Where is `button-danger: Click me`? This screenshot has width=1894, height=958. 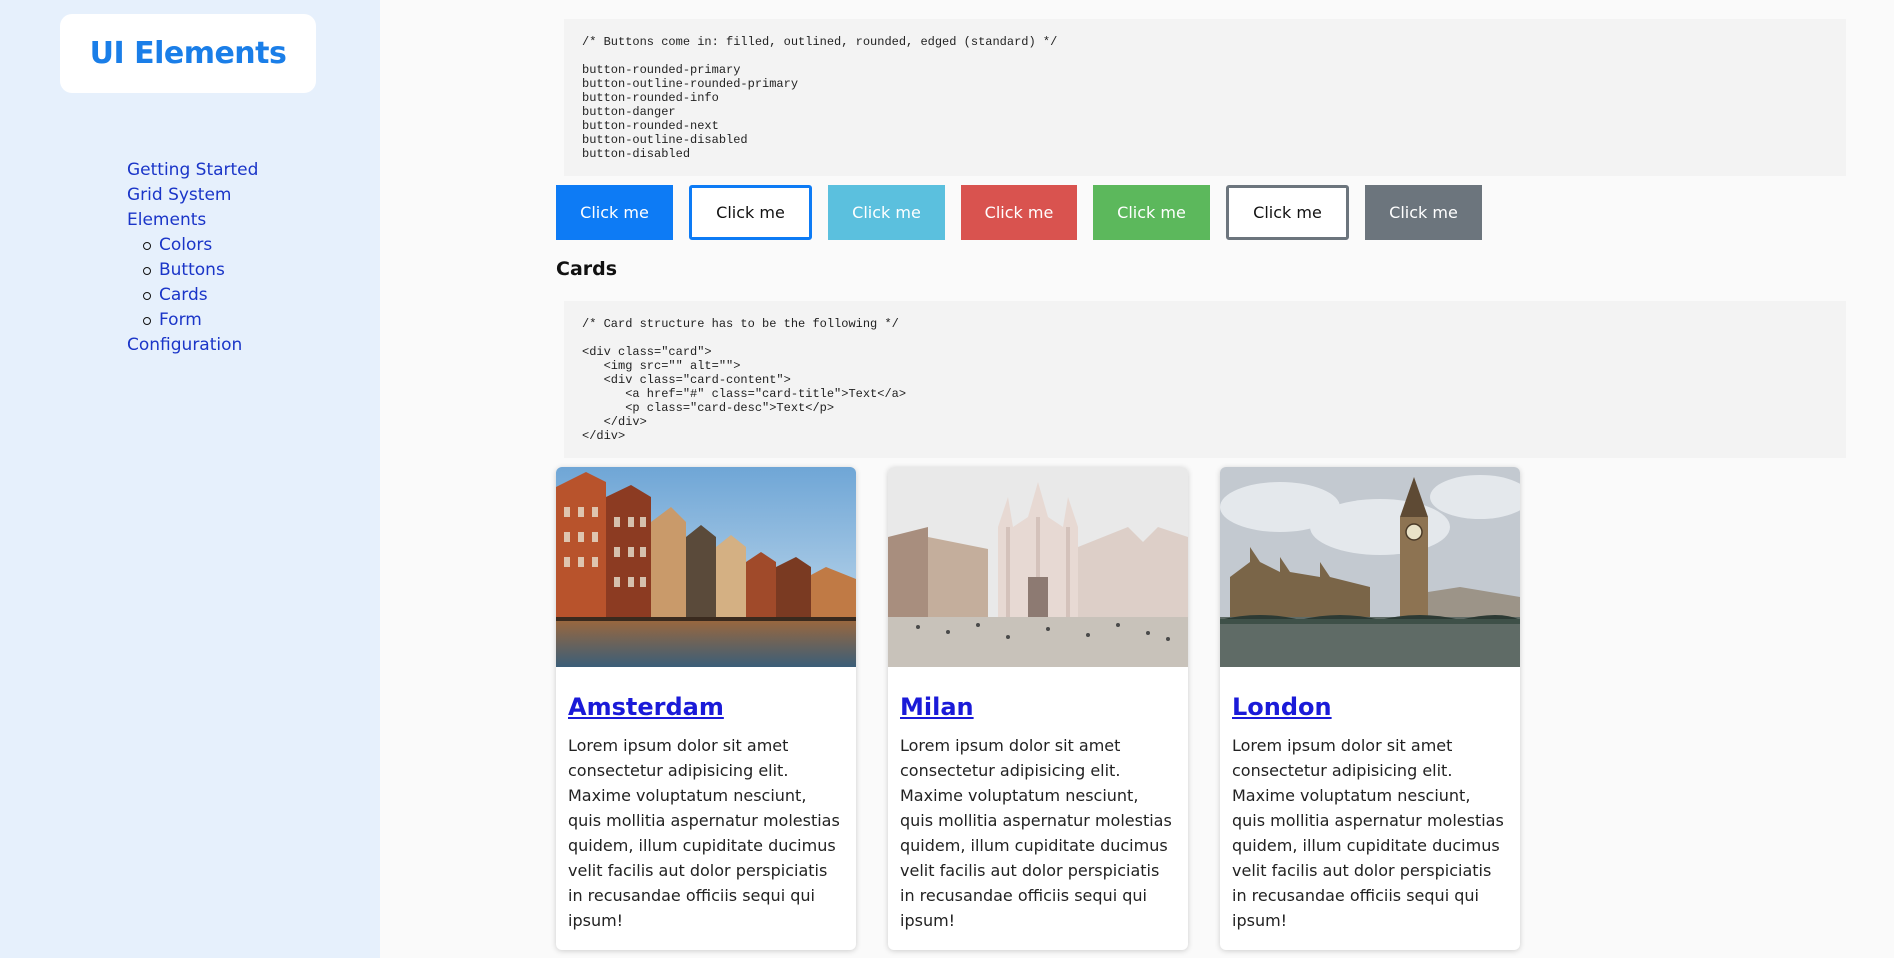
button-danger: Click me is located at coordinates (1019, 212).